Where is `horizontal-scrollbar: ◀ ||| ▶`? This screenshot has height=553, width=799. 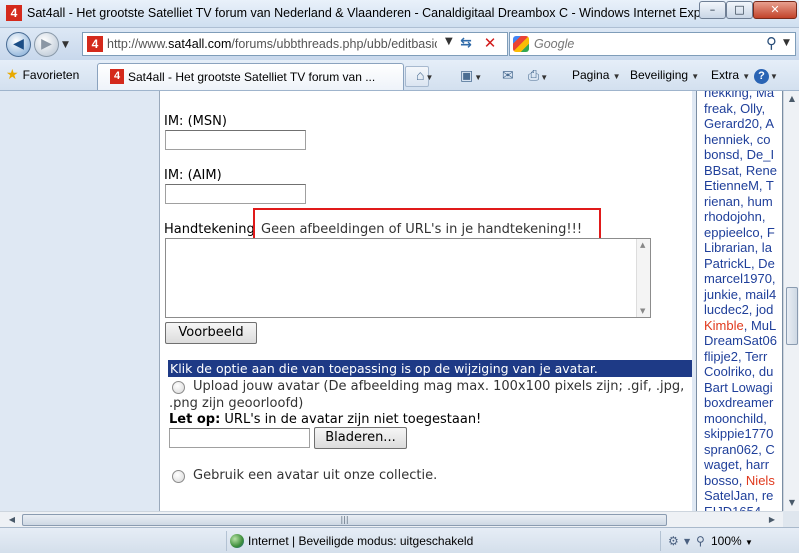 horizontal-scrollbar: ◀ ||| ▶ is located at coordinates (391, 519).